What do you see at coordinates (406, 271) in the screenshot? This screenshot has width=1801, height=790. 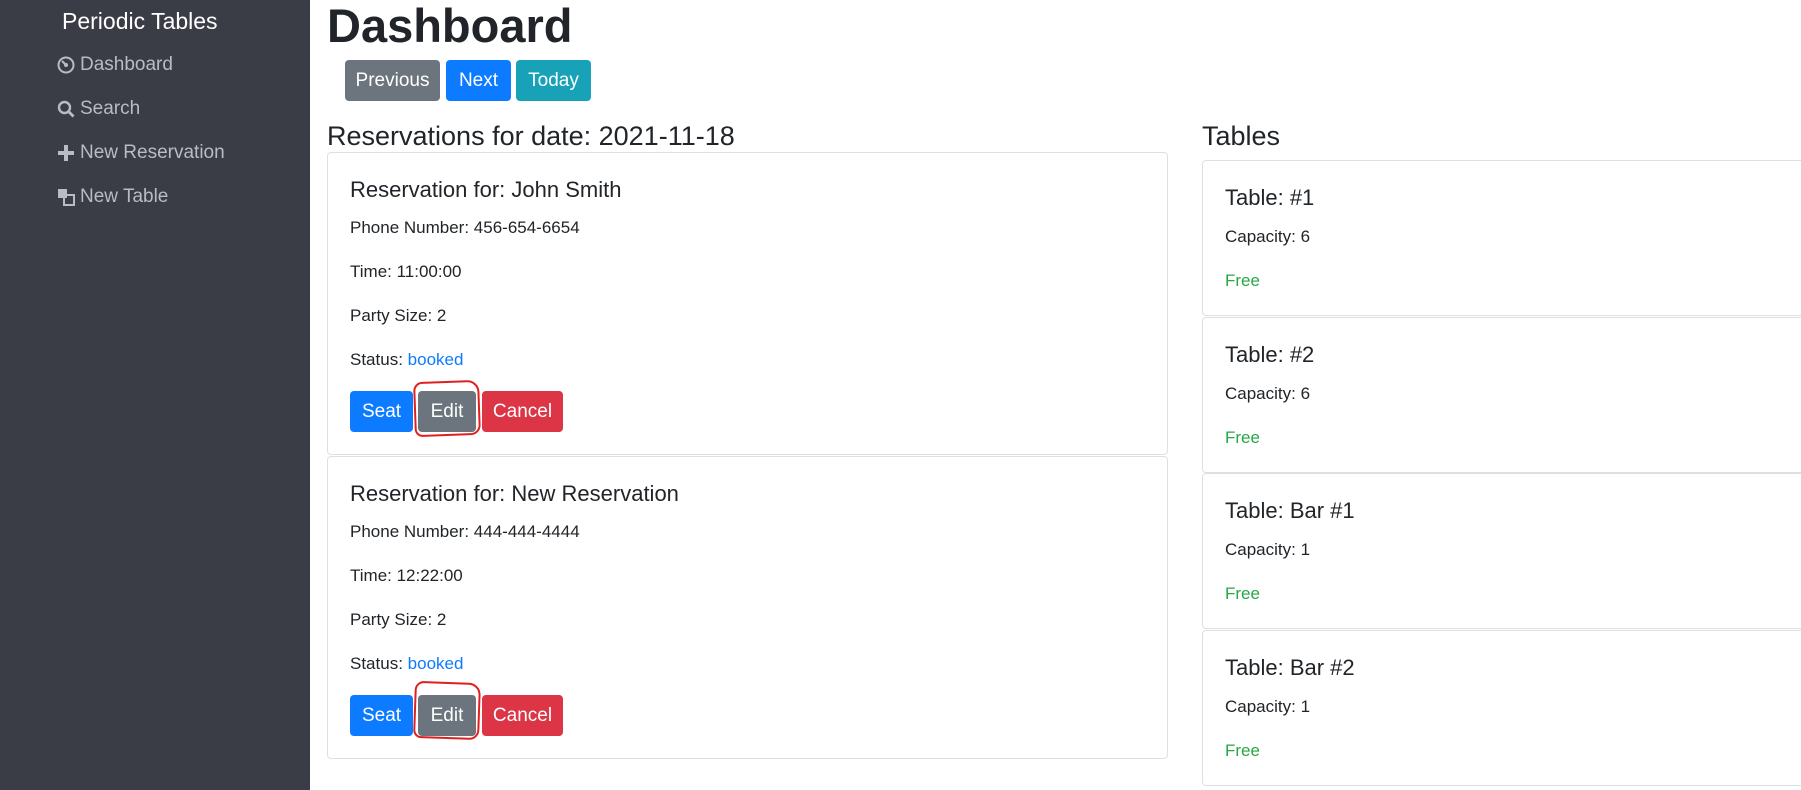 I see `reservation-time: Time: 11:00:00` at bounding box center [406, 271].